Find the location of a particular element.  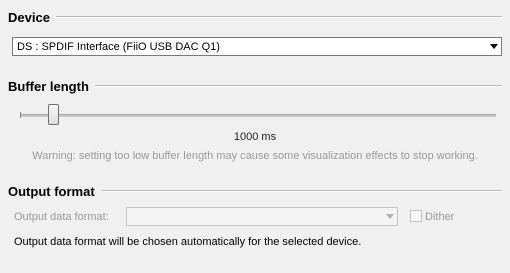

buffer-value-label: 1000 ms is located at coordinates (255, 137).